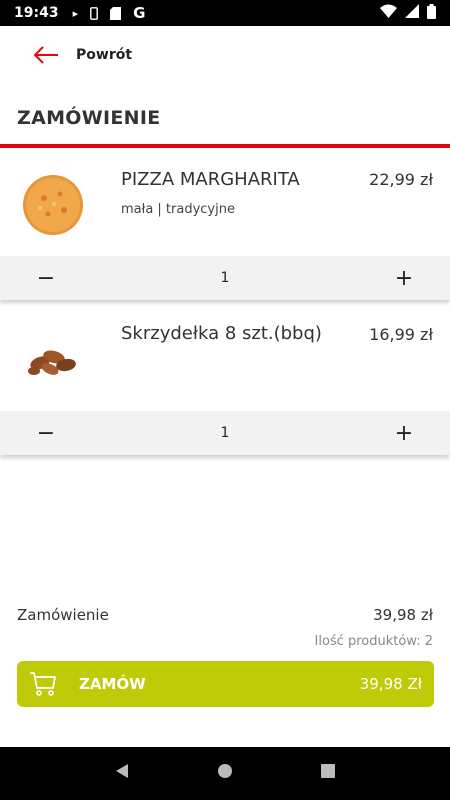  Describe the element at coordinates (431, 13) in the screenshot. I see `battery-icon` at that location.